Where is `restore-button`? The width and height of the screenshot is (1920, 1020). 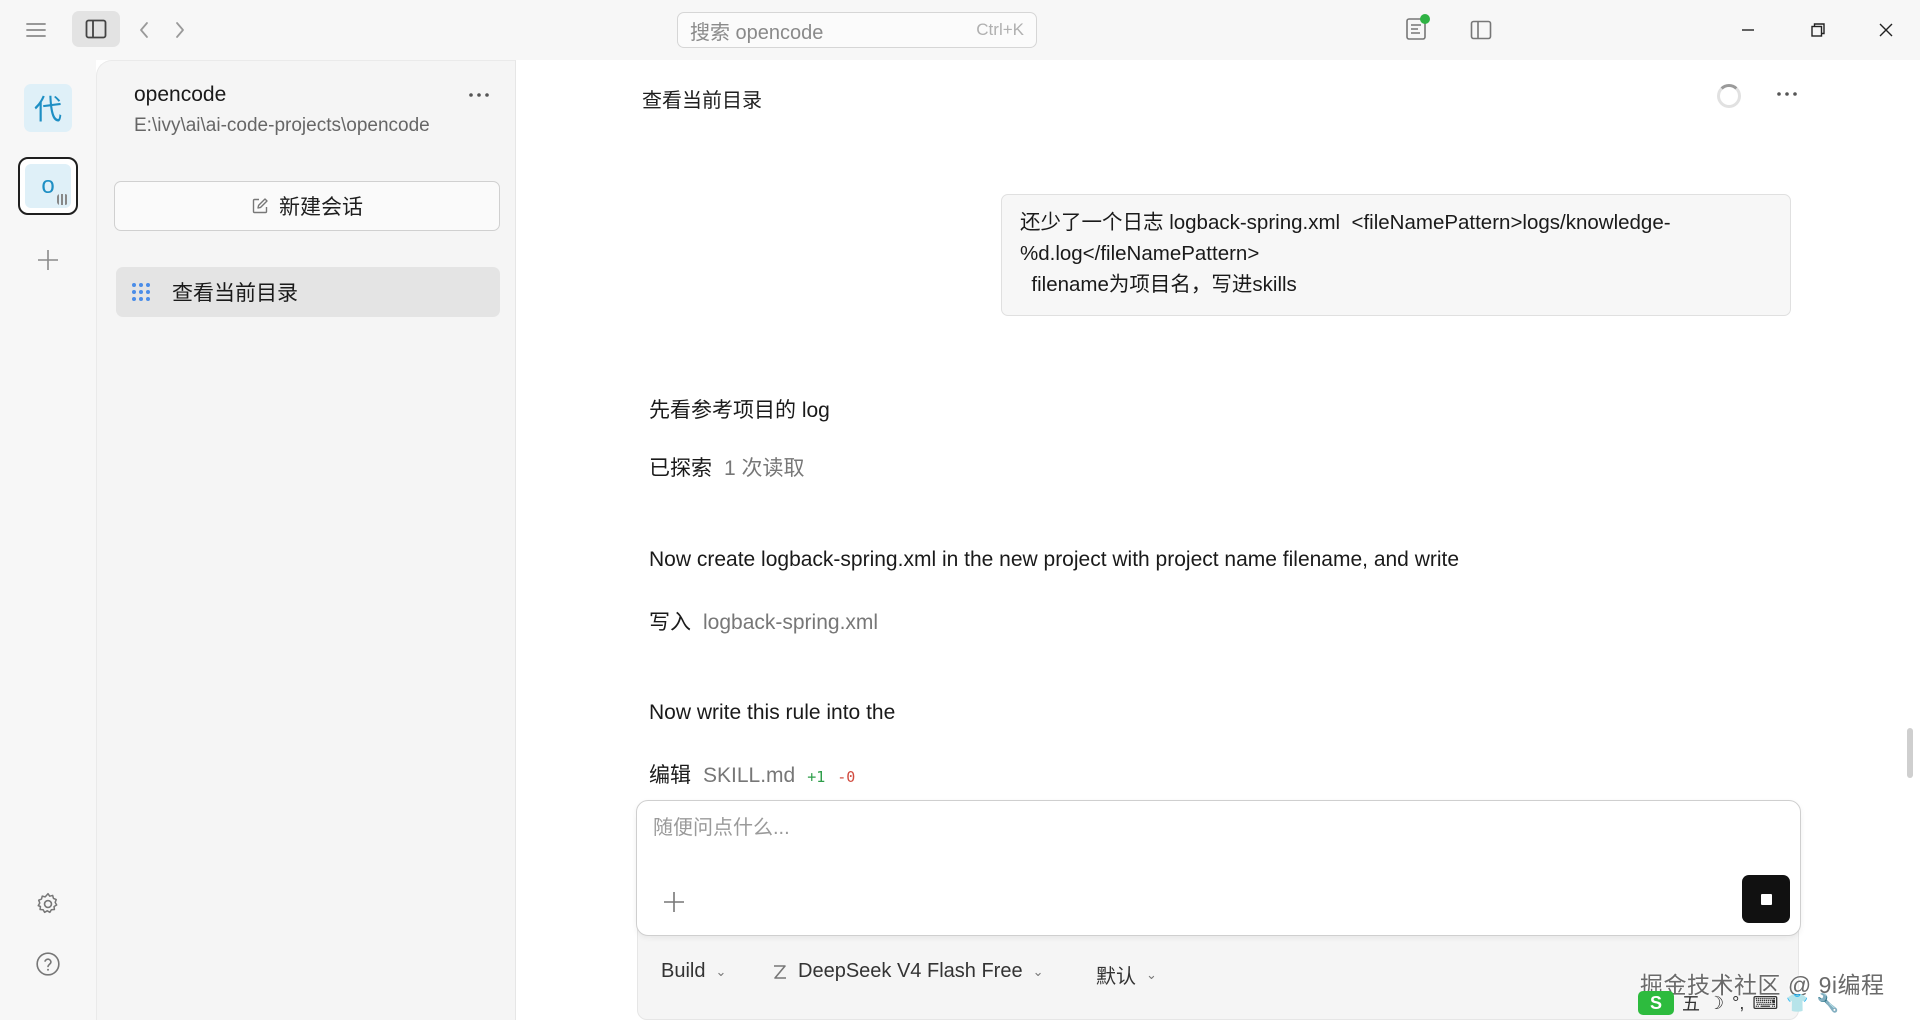 restore-button is located at coordinates (1818, 30).